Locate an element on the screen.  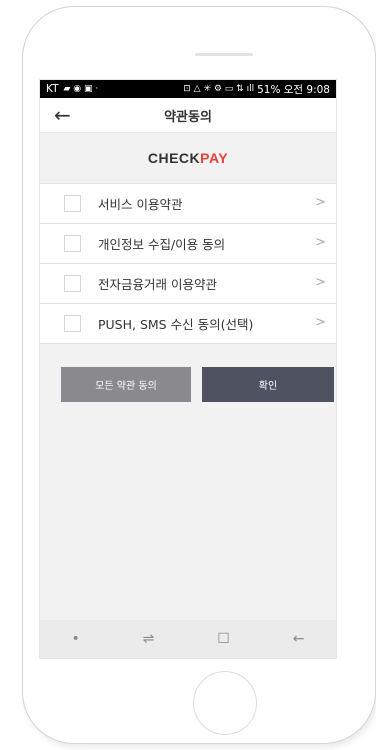
brand-logo-part2: PAY is located at coordinates (214, 158).